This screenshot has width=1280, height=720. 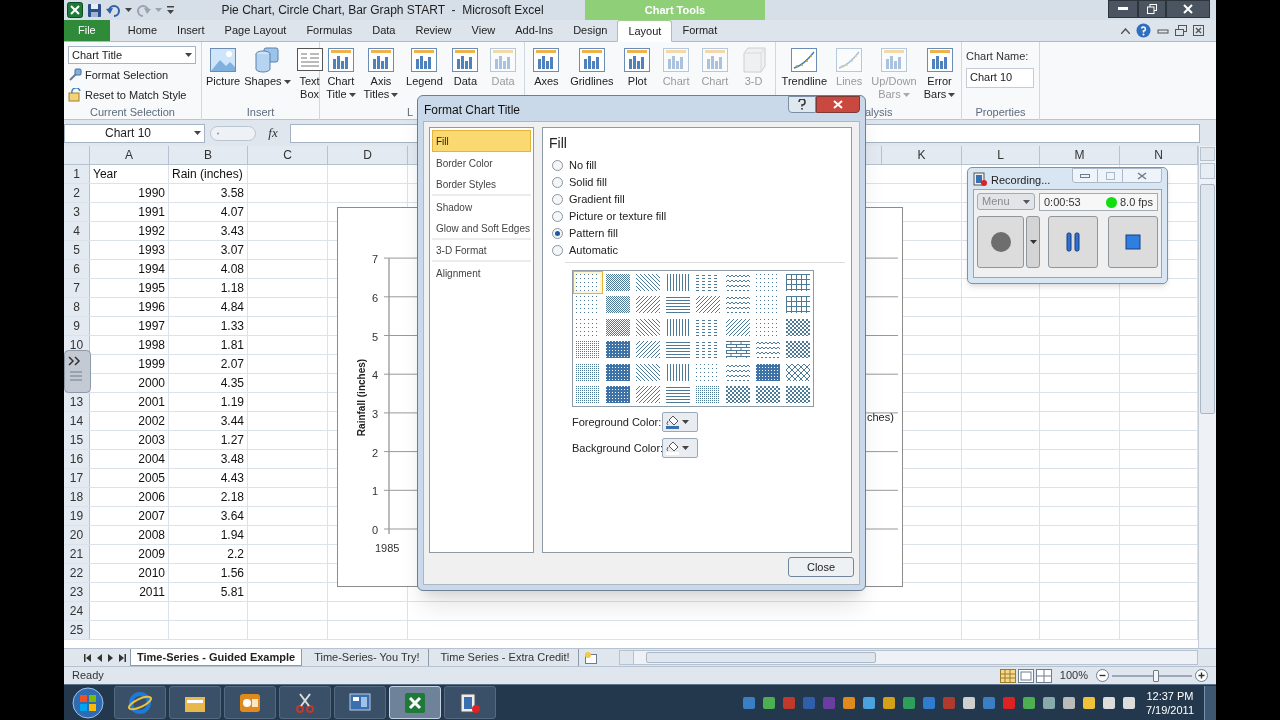 I want to click on ribbon-button: Picture, so click(x=223, y=66).